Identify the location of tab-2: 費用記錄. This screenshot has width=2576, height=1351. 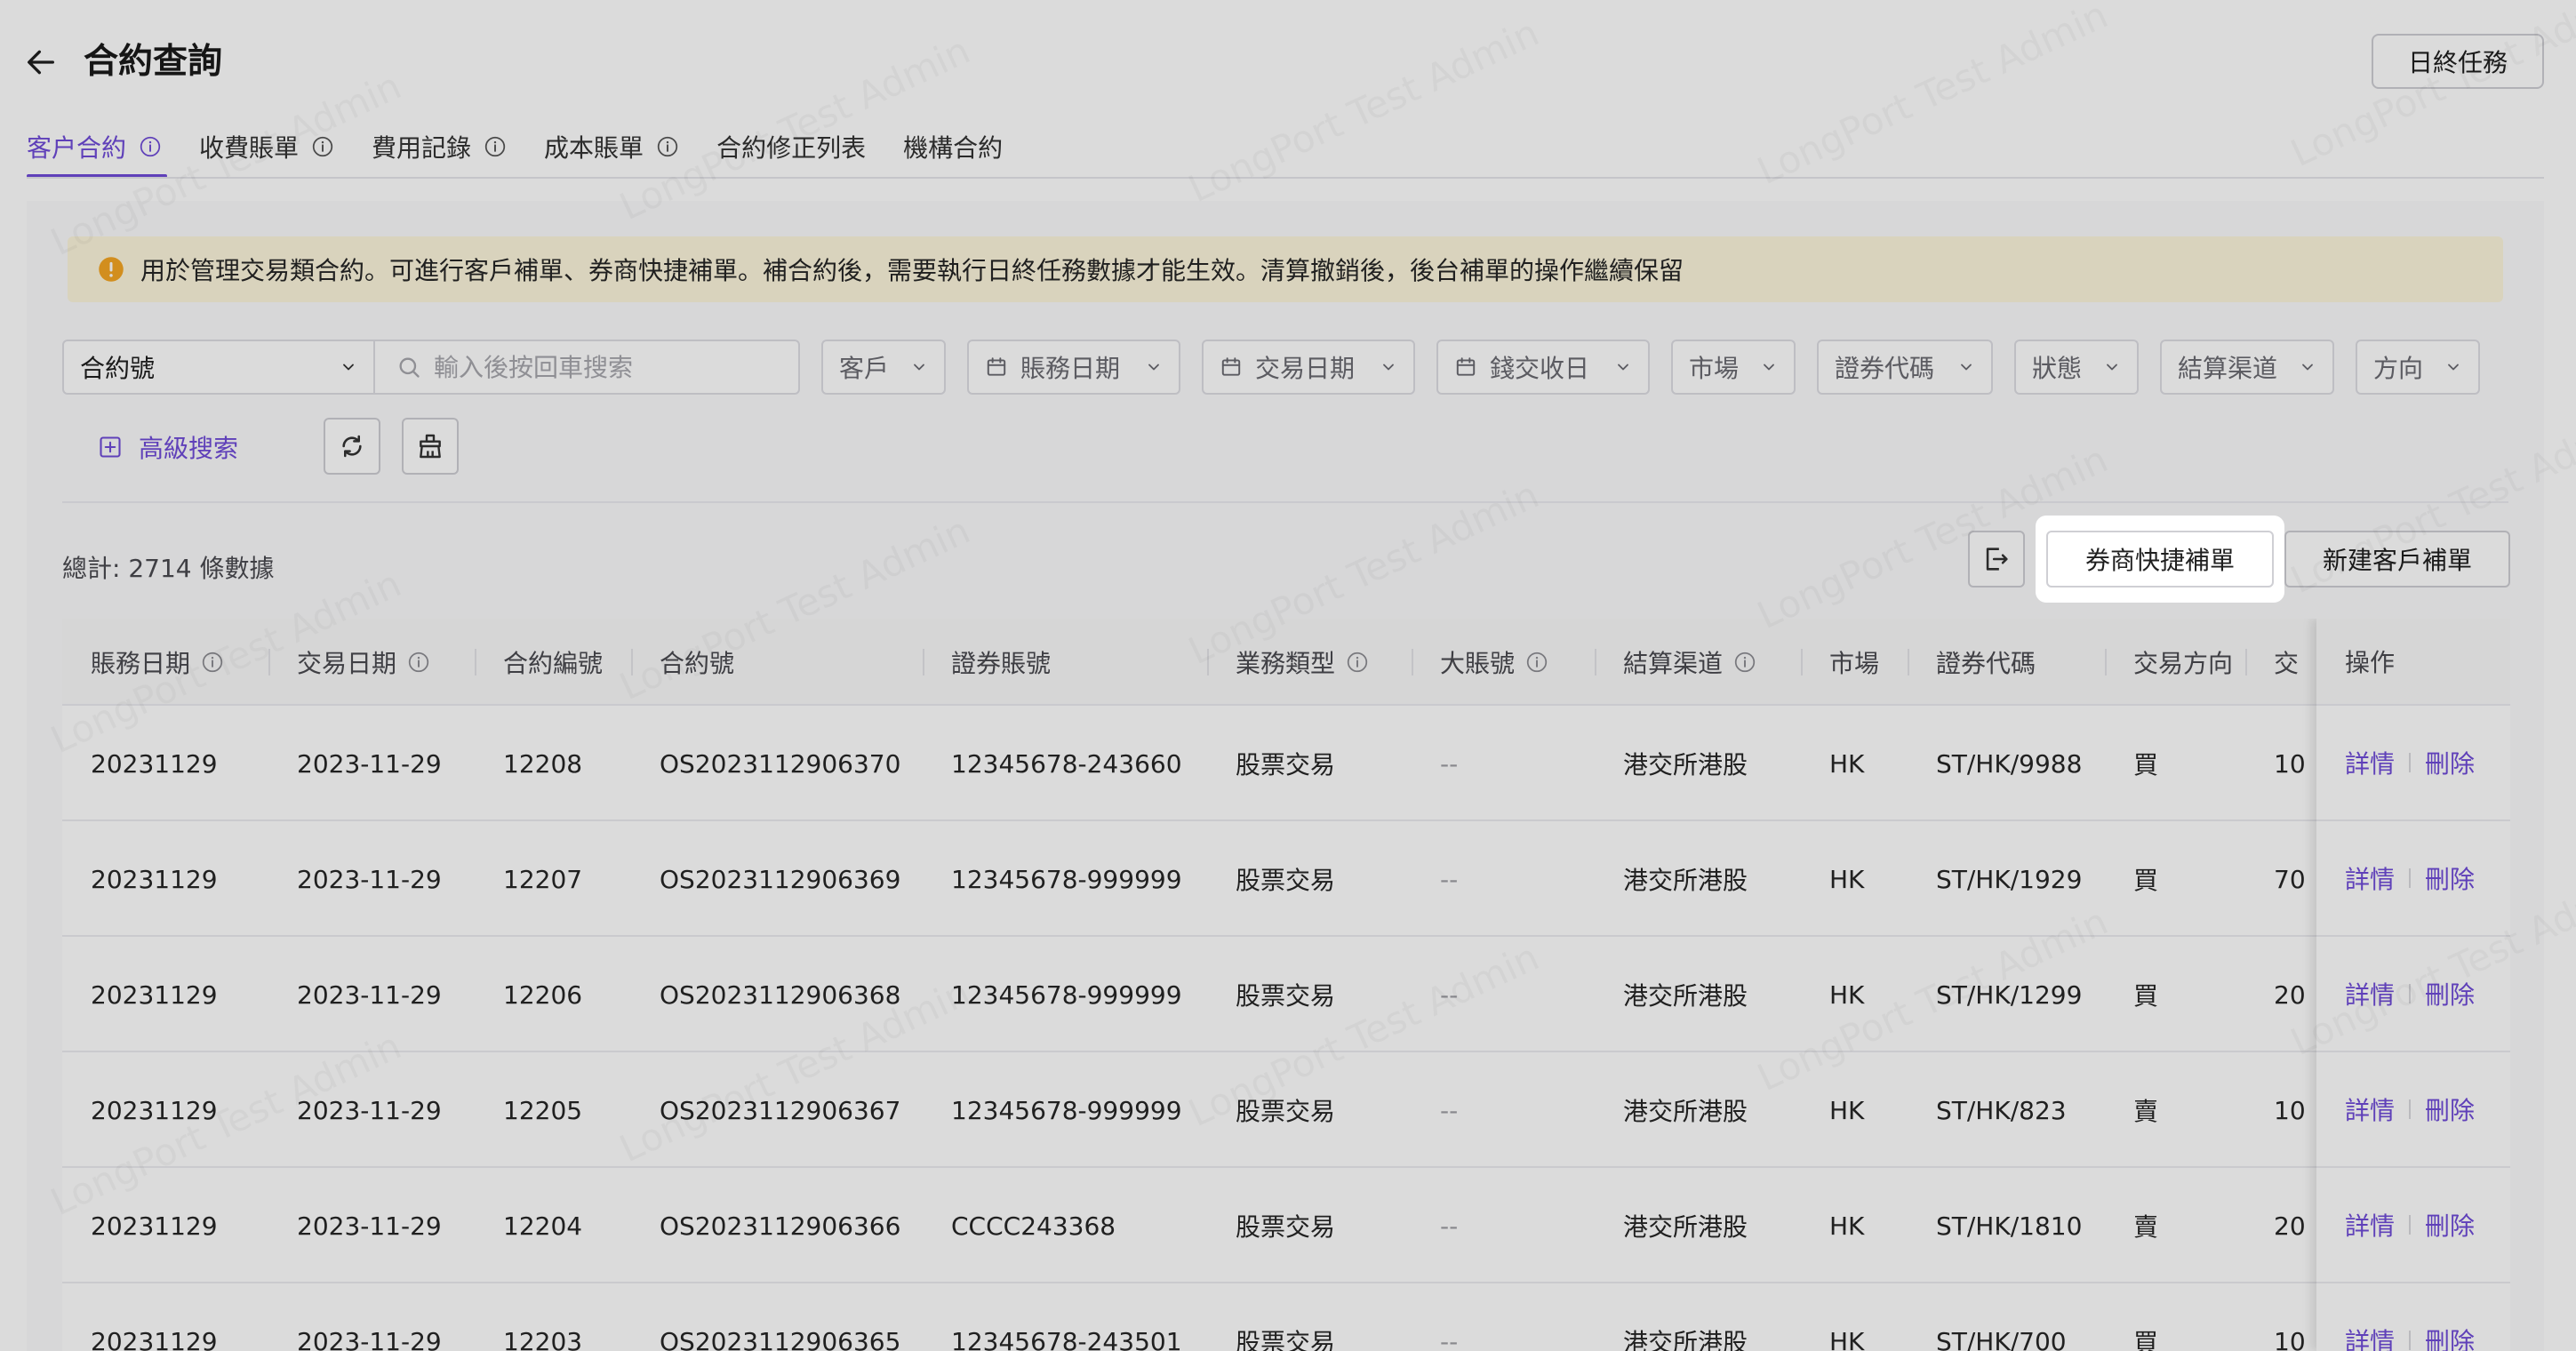
(439, 147).